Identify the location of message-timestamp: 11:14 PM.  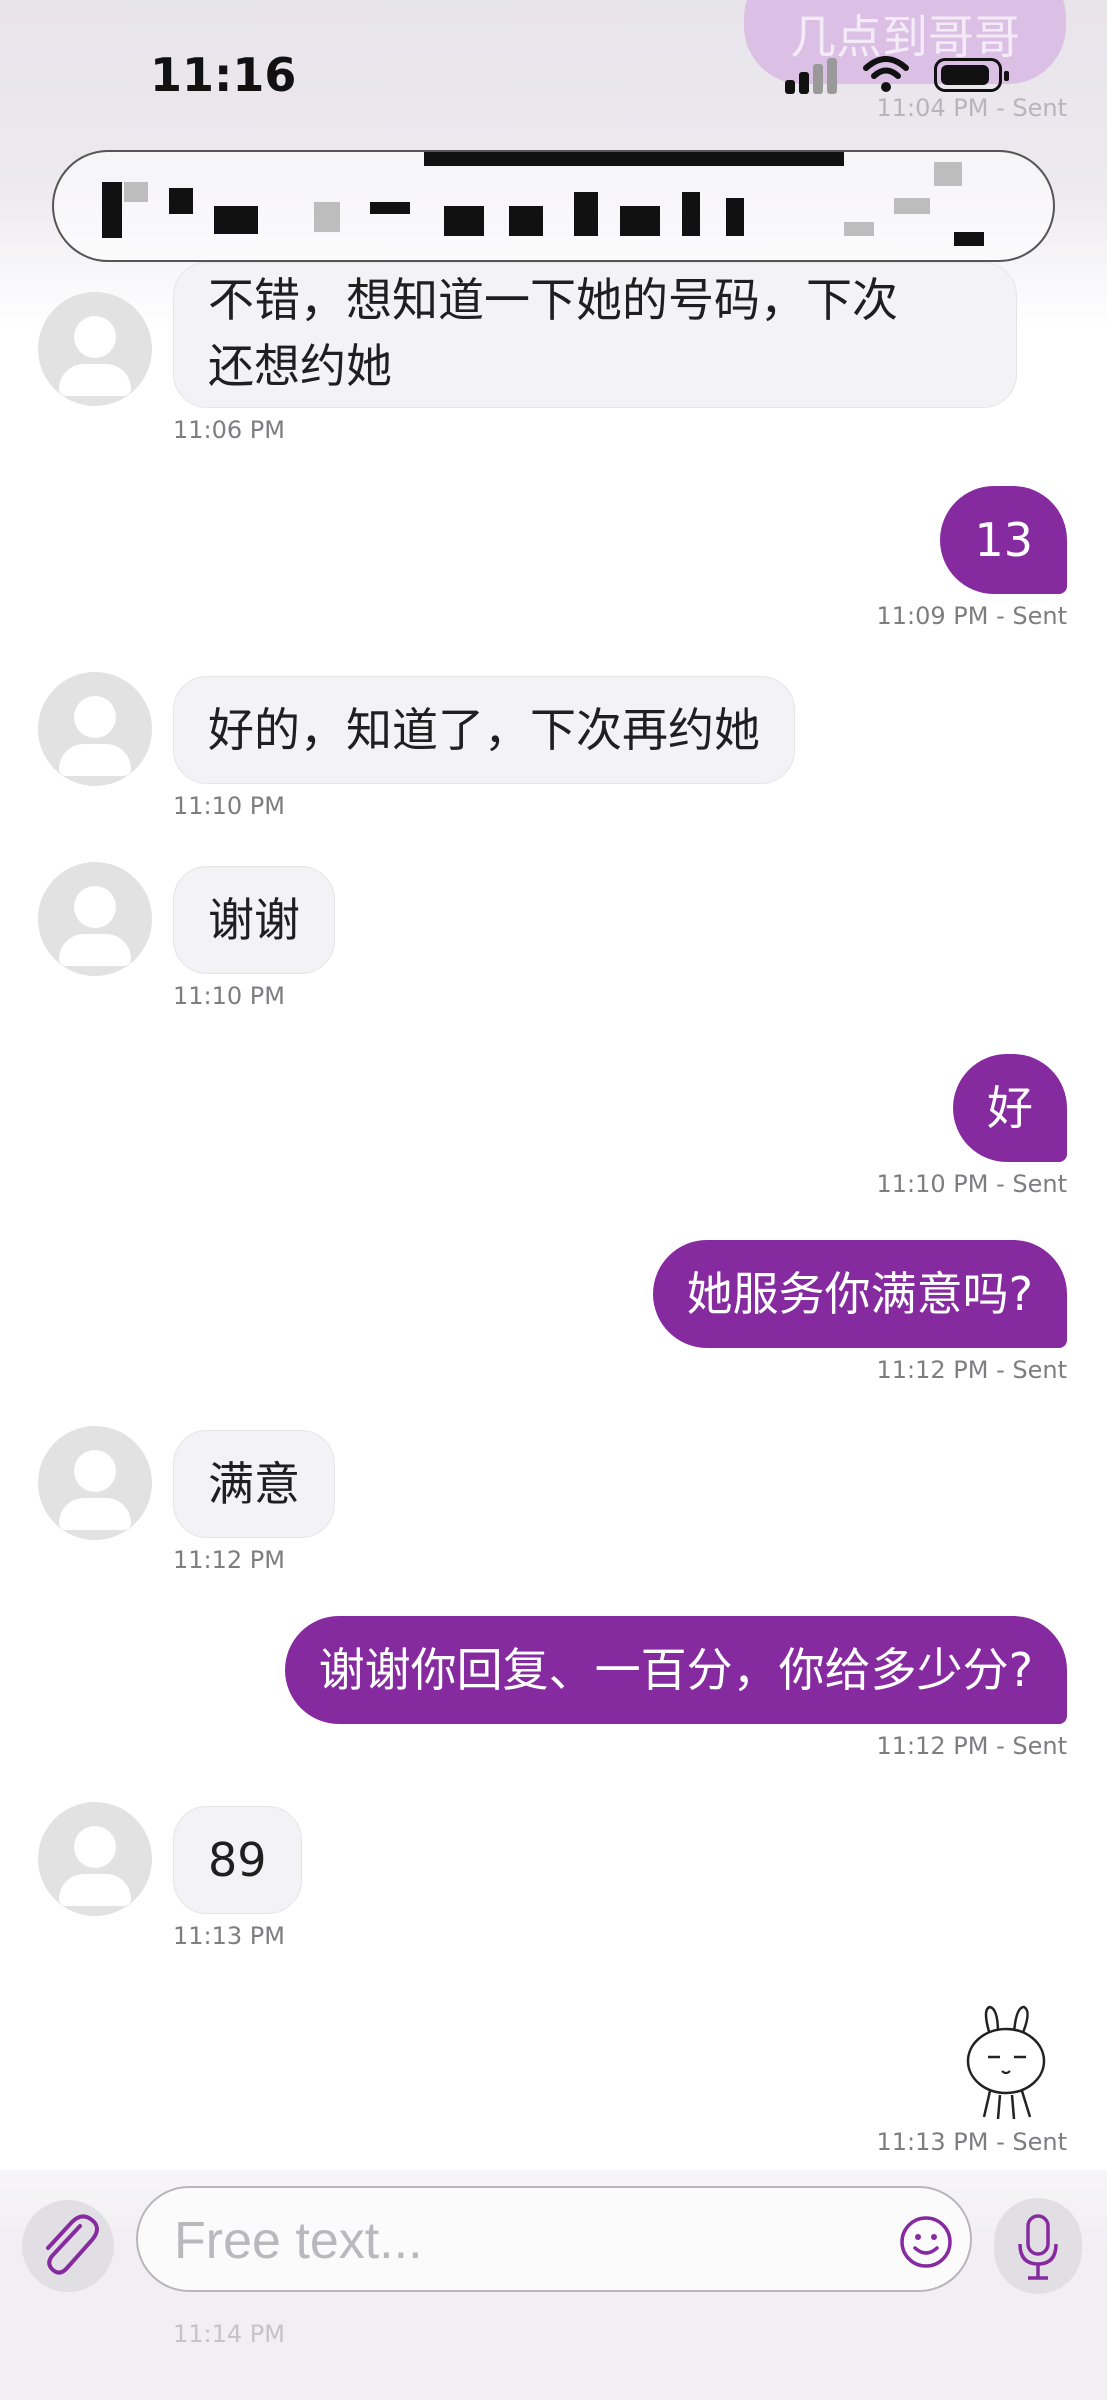
(229, 2334).